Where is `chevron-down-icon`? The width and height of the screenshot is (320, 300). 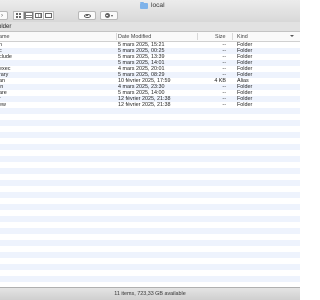 chevron-down-icon is located at coordinates (112, 15).